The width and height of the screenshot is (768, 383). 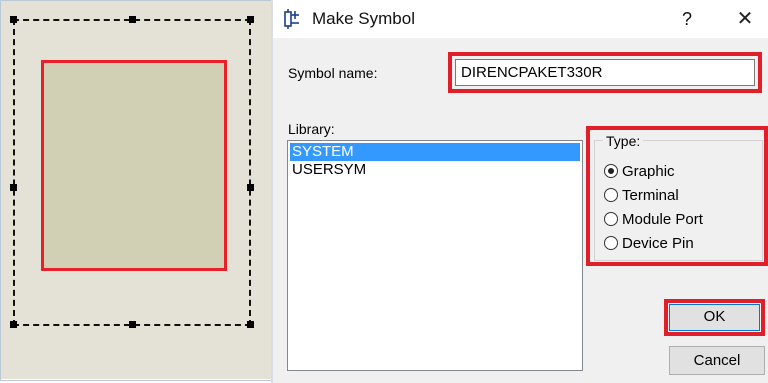 What do you see at coordinates (311, 129) in the screenshot?
I see `library-label: Library:` at bounding box center [311, 129].